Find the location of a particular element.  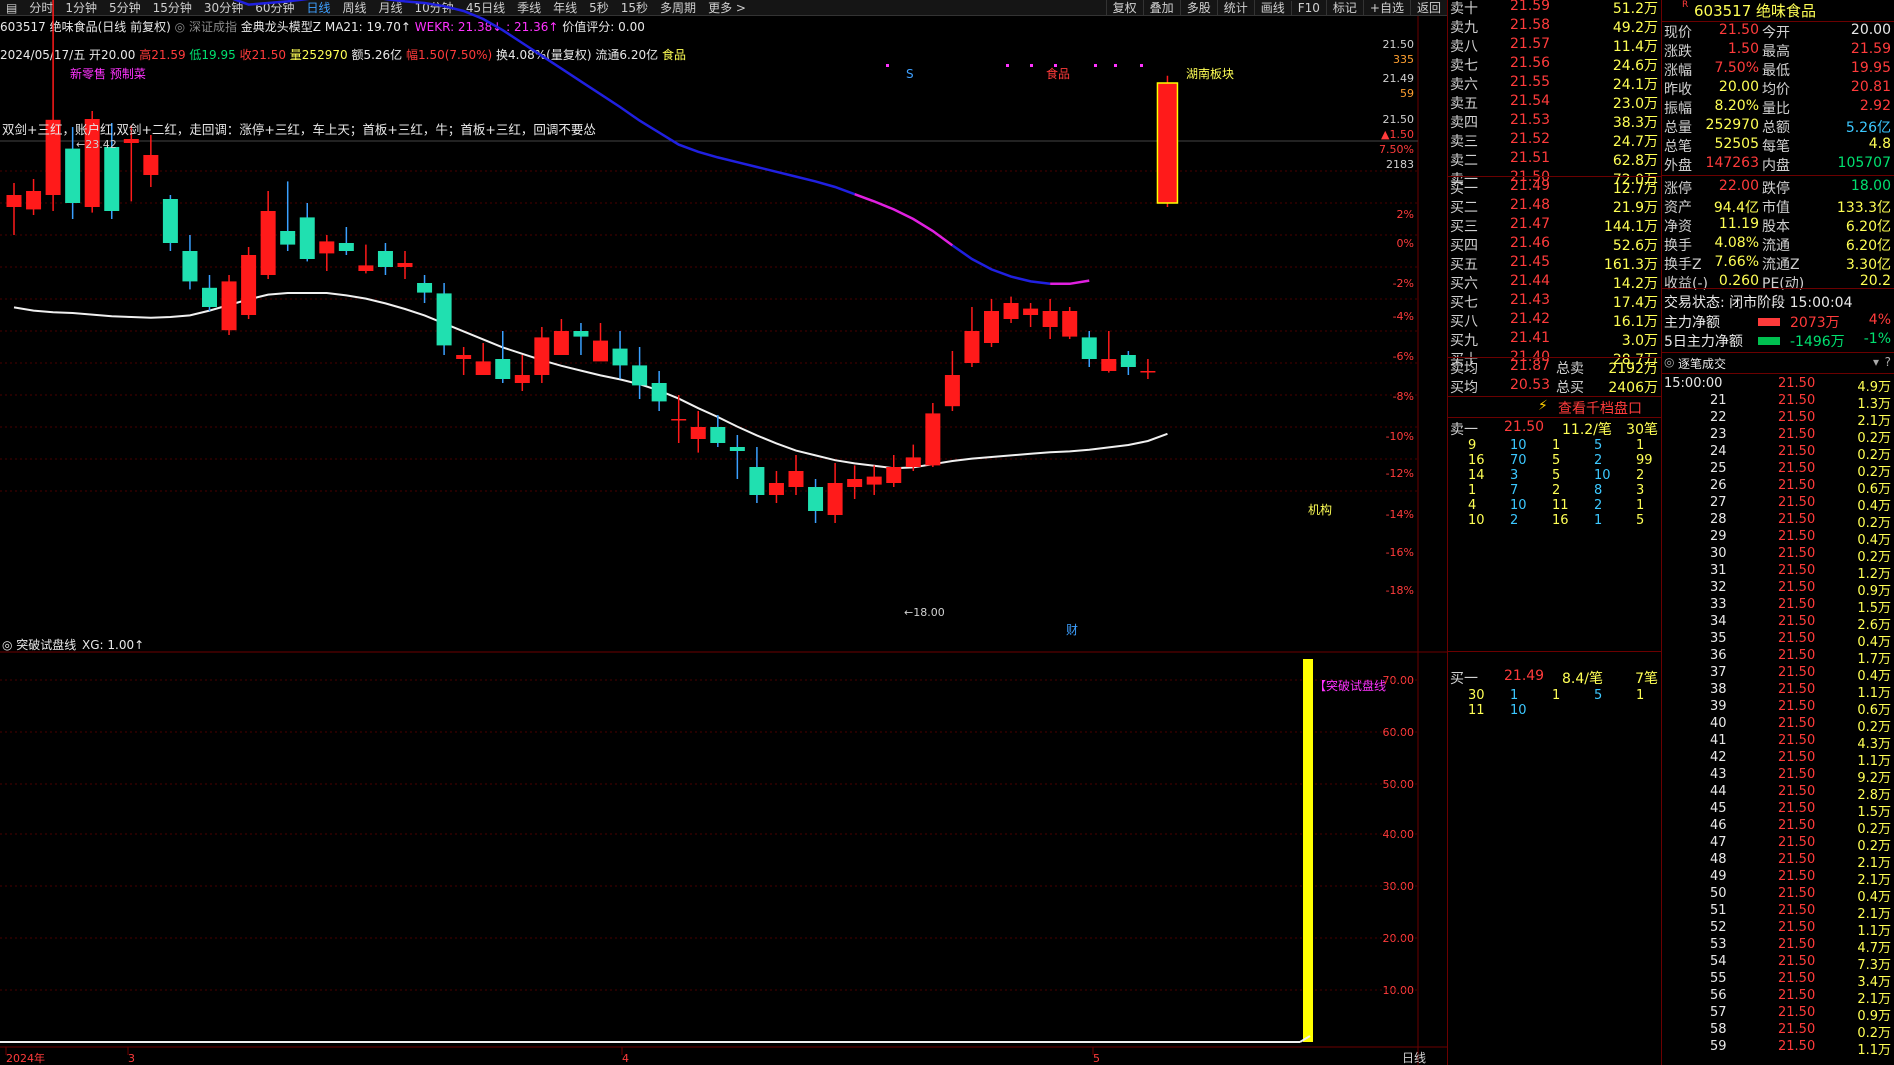

quote-value: 20.00 is located at coordinates (1870, 30).